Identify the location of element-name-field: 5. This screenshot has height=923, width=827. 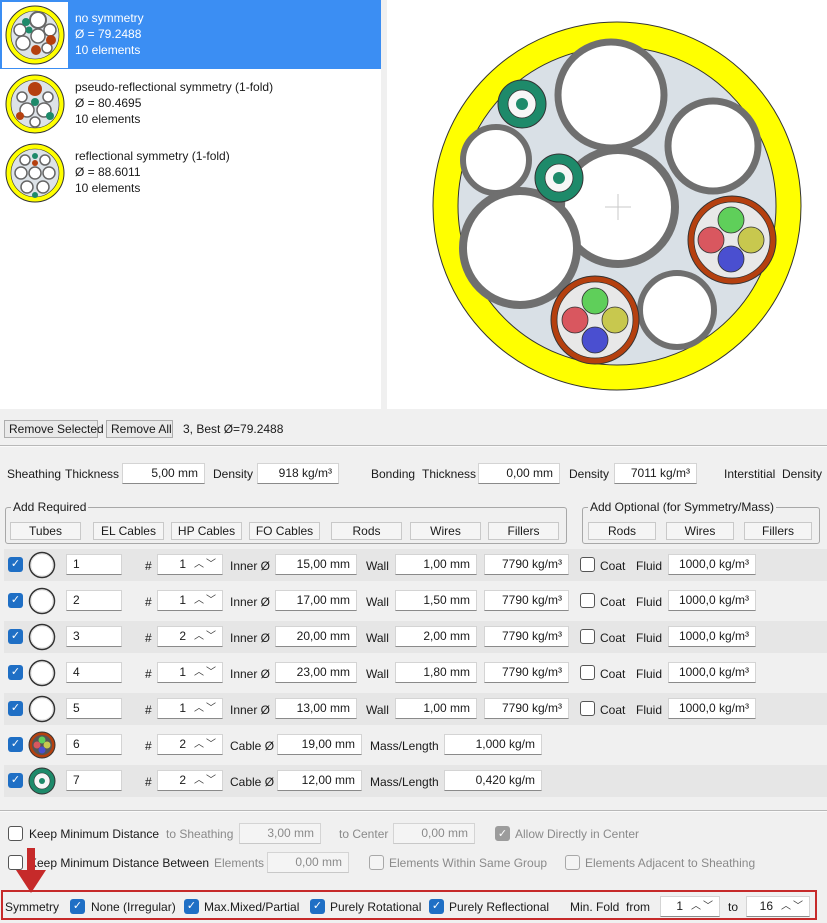
(94, 708).